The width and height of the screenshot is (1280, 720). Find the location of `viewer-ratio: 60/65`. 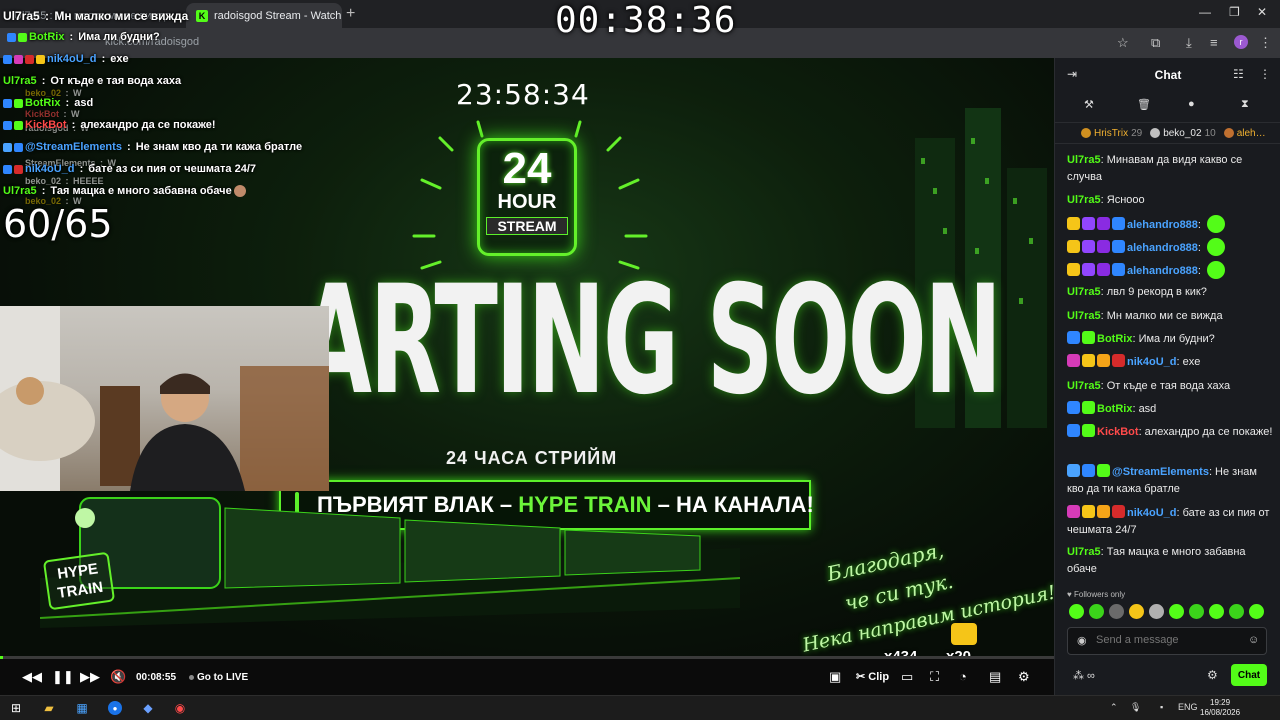

viewer-ratio: 60/65 is located at coordinates (58, 224).